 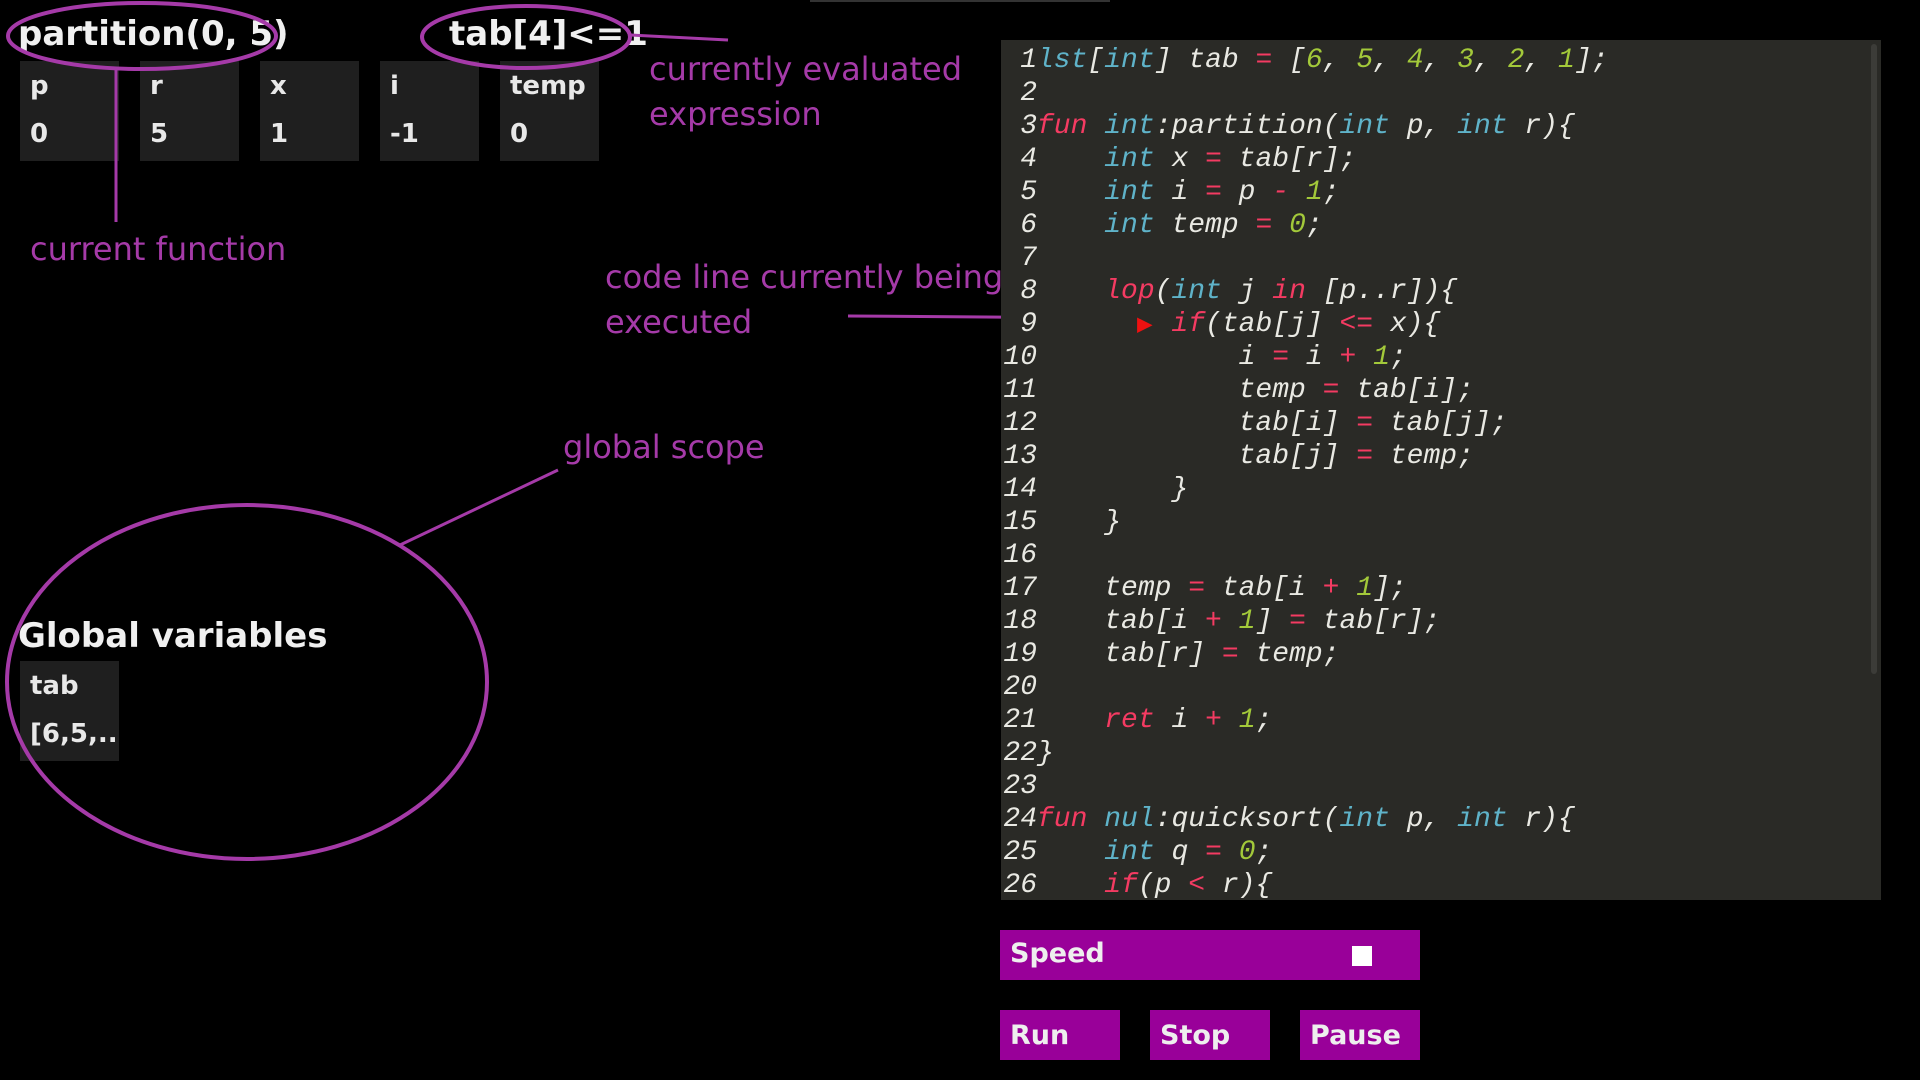 What do you see at coordinates (54, 686) in the screenshot?
I see `var-name: tab` at bounding box center [54, 686].